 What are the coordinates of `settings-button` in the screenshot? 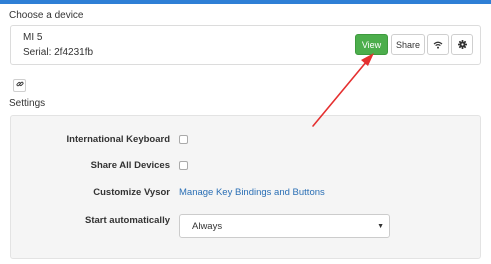 It's located at (462, 44).